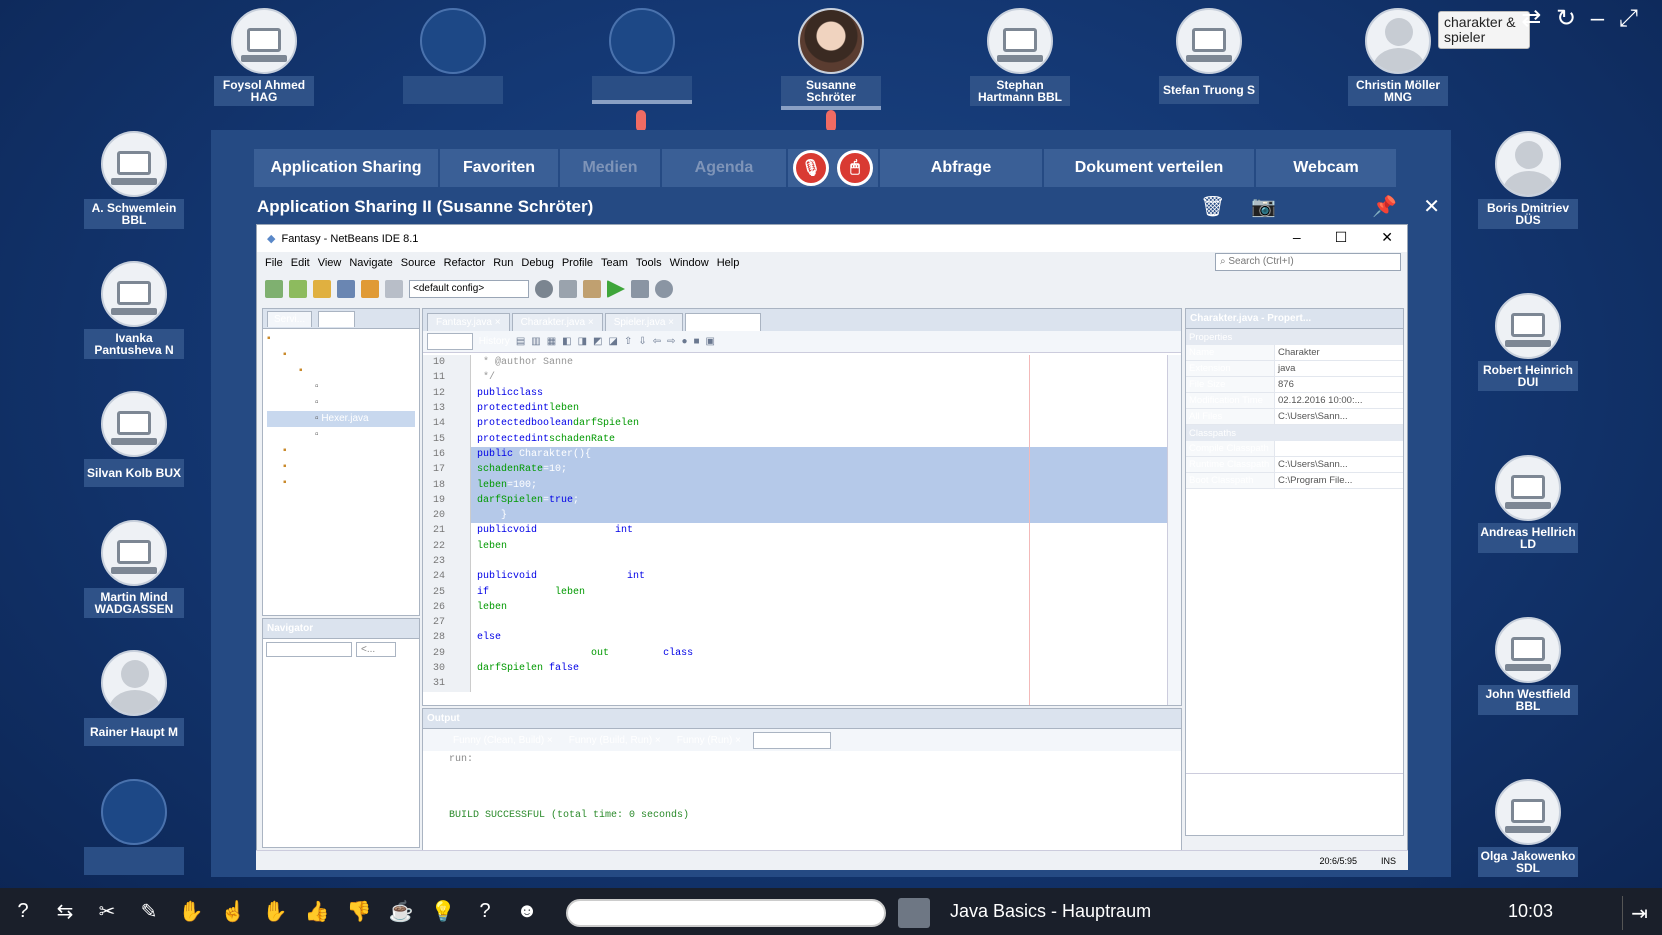 The image size is (1662, 935). I want to click on menu-item: Tools, so click(649, 263).